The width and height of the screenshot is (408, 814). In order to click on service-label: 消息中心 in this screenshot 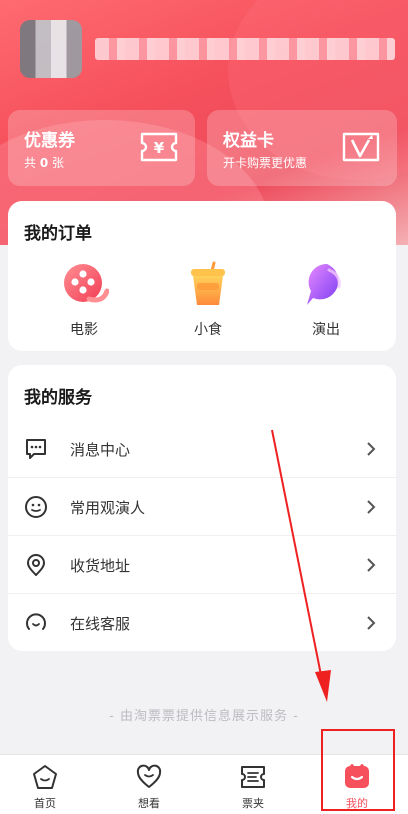, I will do `click(100, 450)`.